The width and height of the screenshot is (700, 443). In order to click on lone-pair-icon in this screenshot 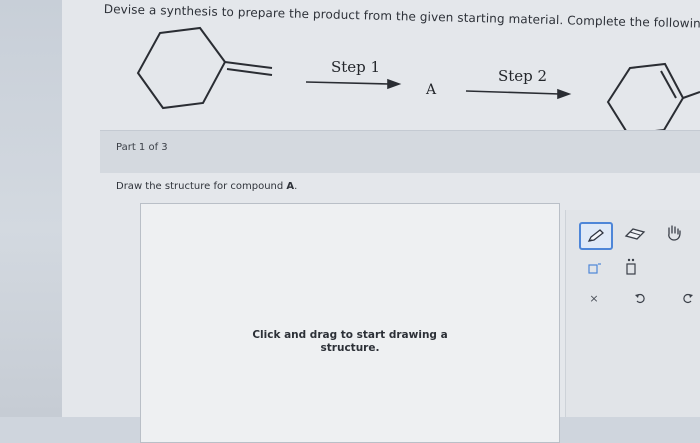, I will do `click(631, 266)`.